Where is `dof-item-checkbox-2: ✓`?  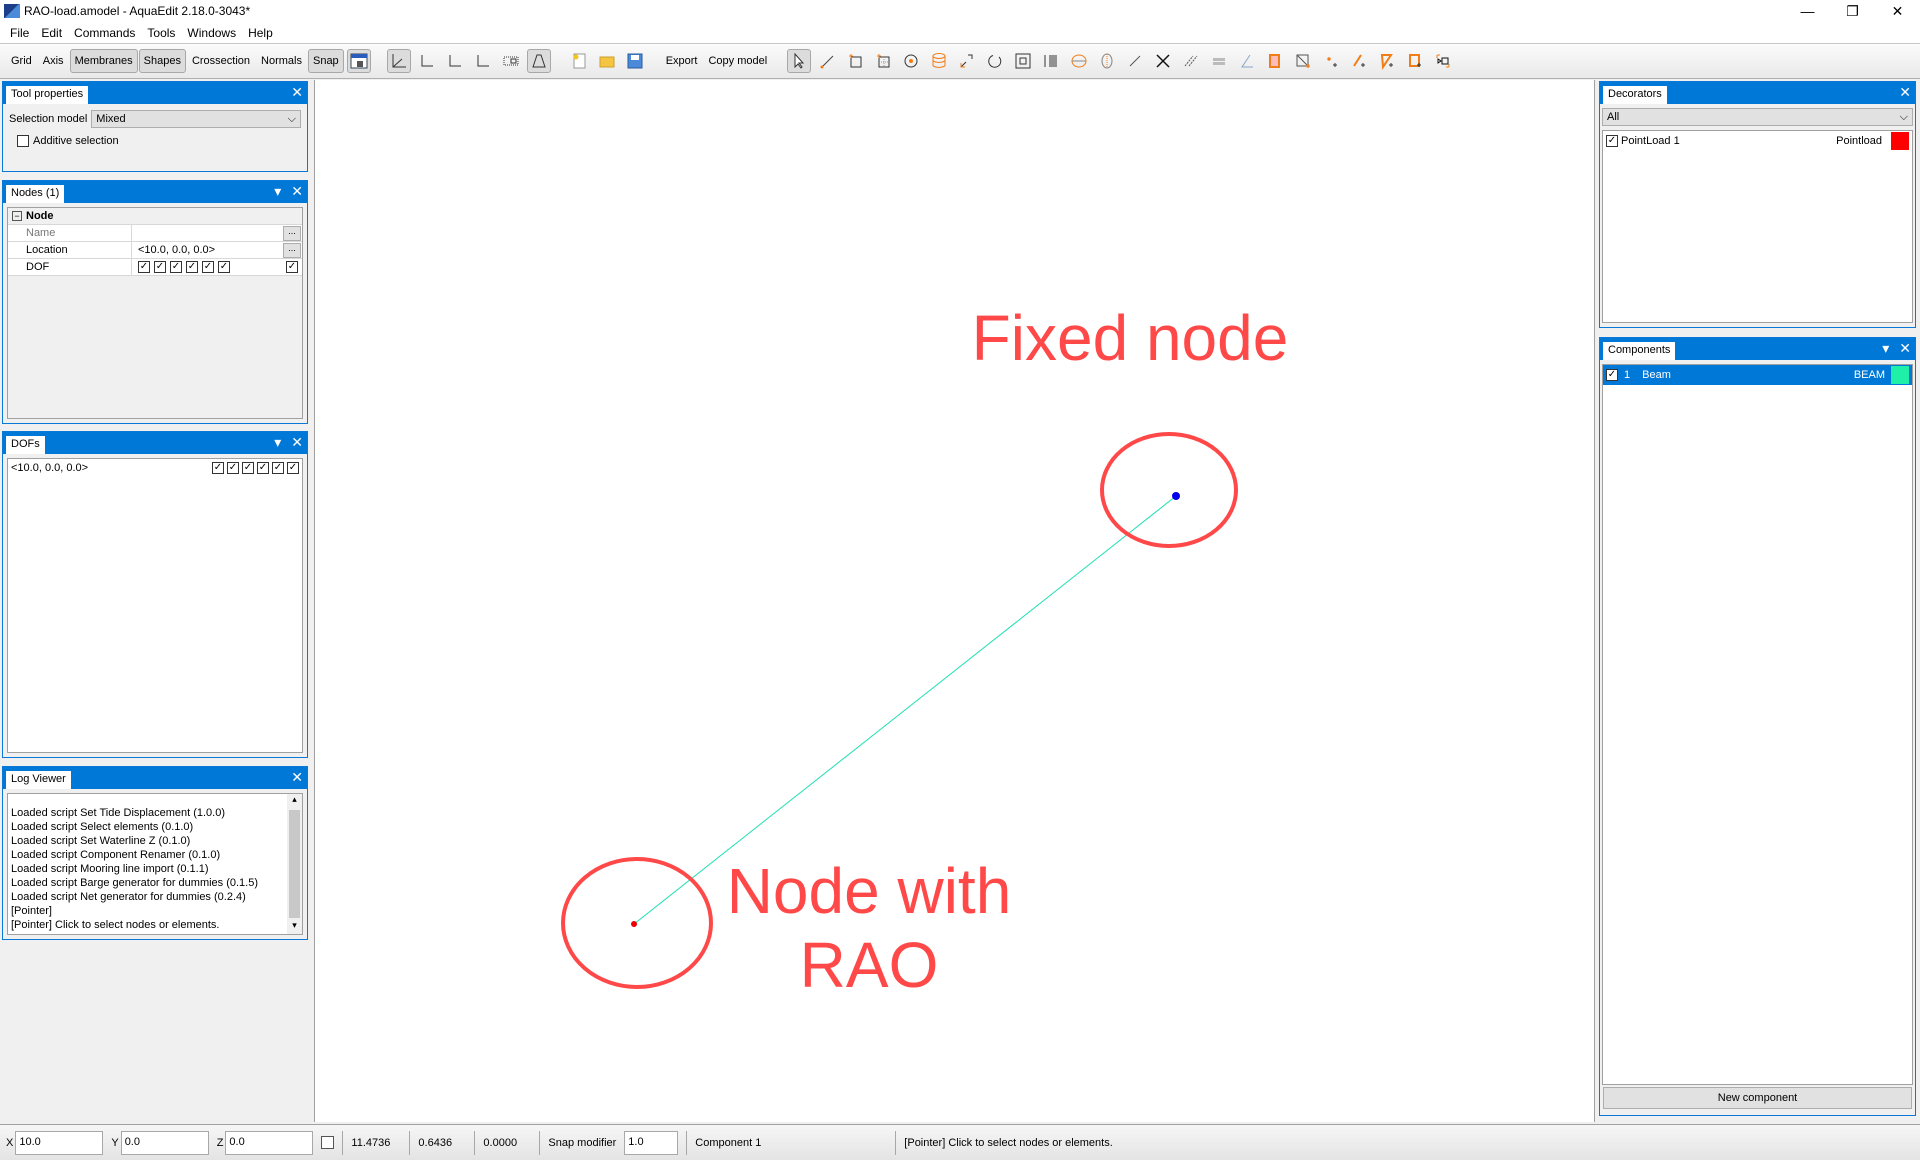 dof-item-checkbox-2: ✓ is located at coordinates (233, 468).